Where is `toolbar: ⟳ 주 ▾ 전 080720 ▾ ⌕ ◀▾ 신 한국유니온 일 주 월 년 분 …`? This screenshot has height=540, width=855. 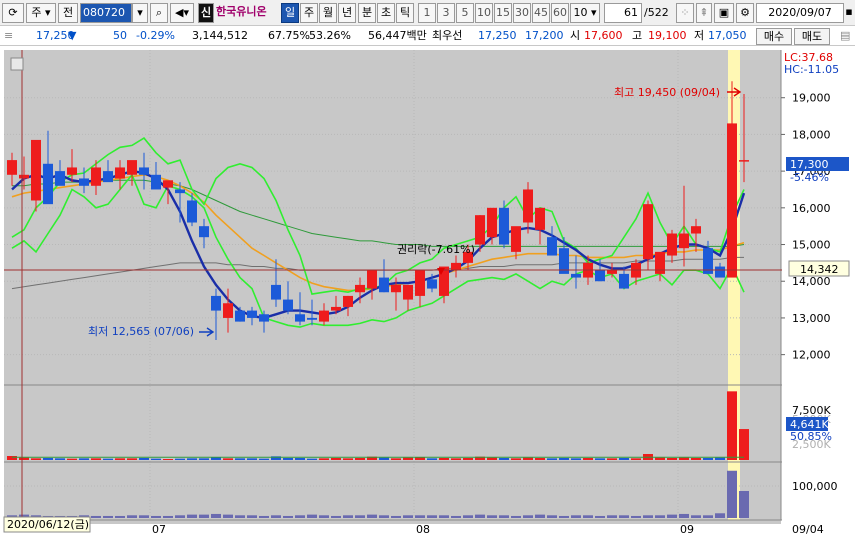 toolbar: ⟳ 주 ▾ 전 080720 ▾ ⌕ ◀▾ 신 한국유니온 일 주 월 년 분 … is located at coordinates (427, 13).